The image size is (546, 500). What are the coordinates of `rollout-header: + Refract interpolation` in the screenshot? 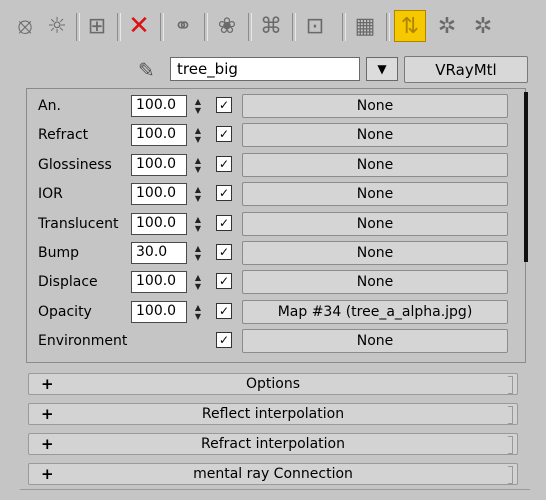 It's located at (273, 444).